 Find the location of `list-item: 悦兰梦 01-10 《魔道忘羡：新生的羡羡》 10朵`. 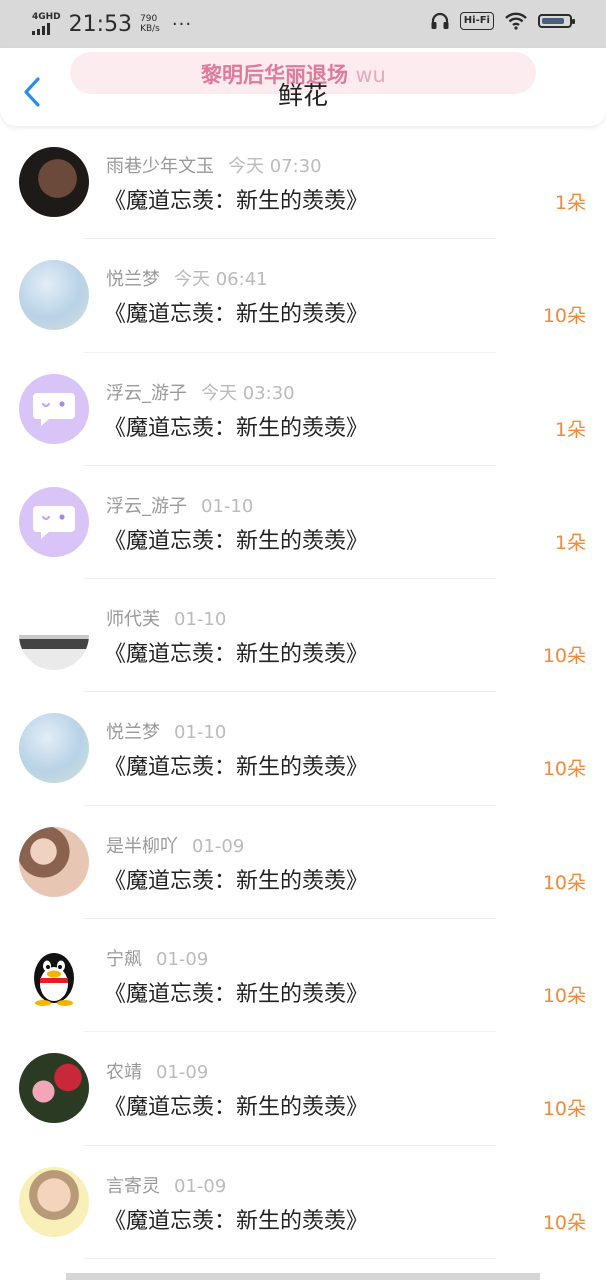

list-item: 悦兰梦 01-10 《魔道忘羡：新生的羡羡》 10朵 is located at coordinates (303, 749).